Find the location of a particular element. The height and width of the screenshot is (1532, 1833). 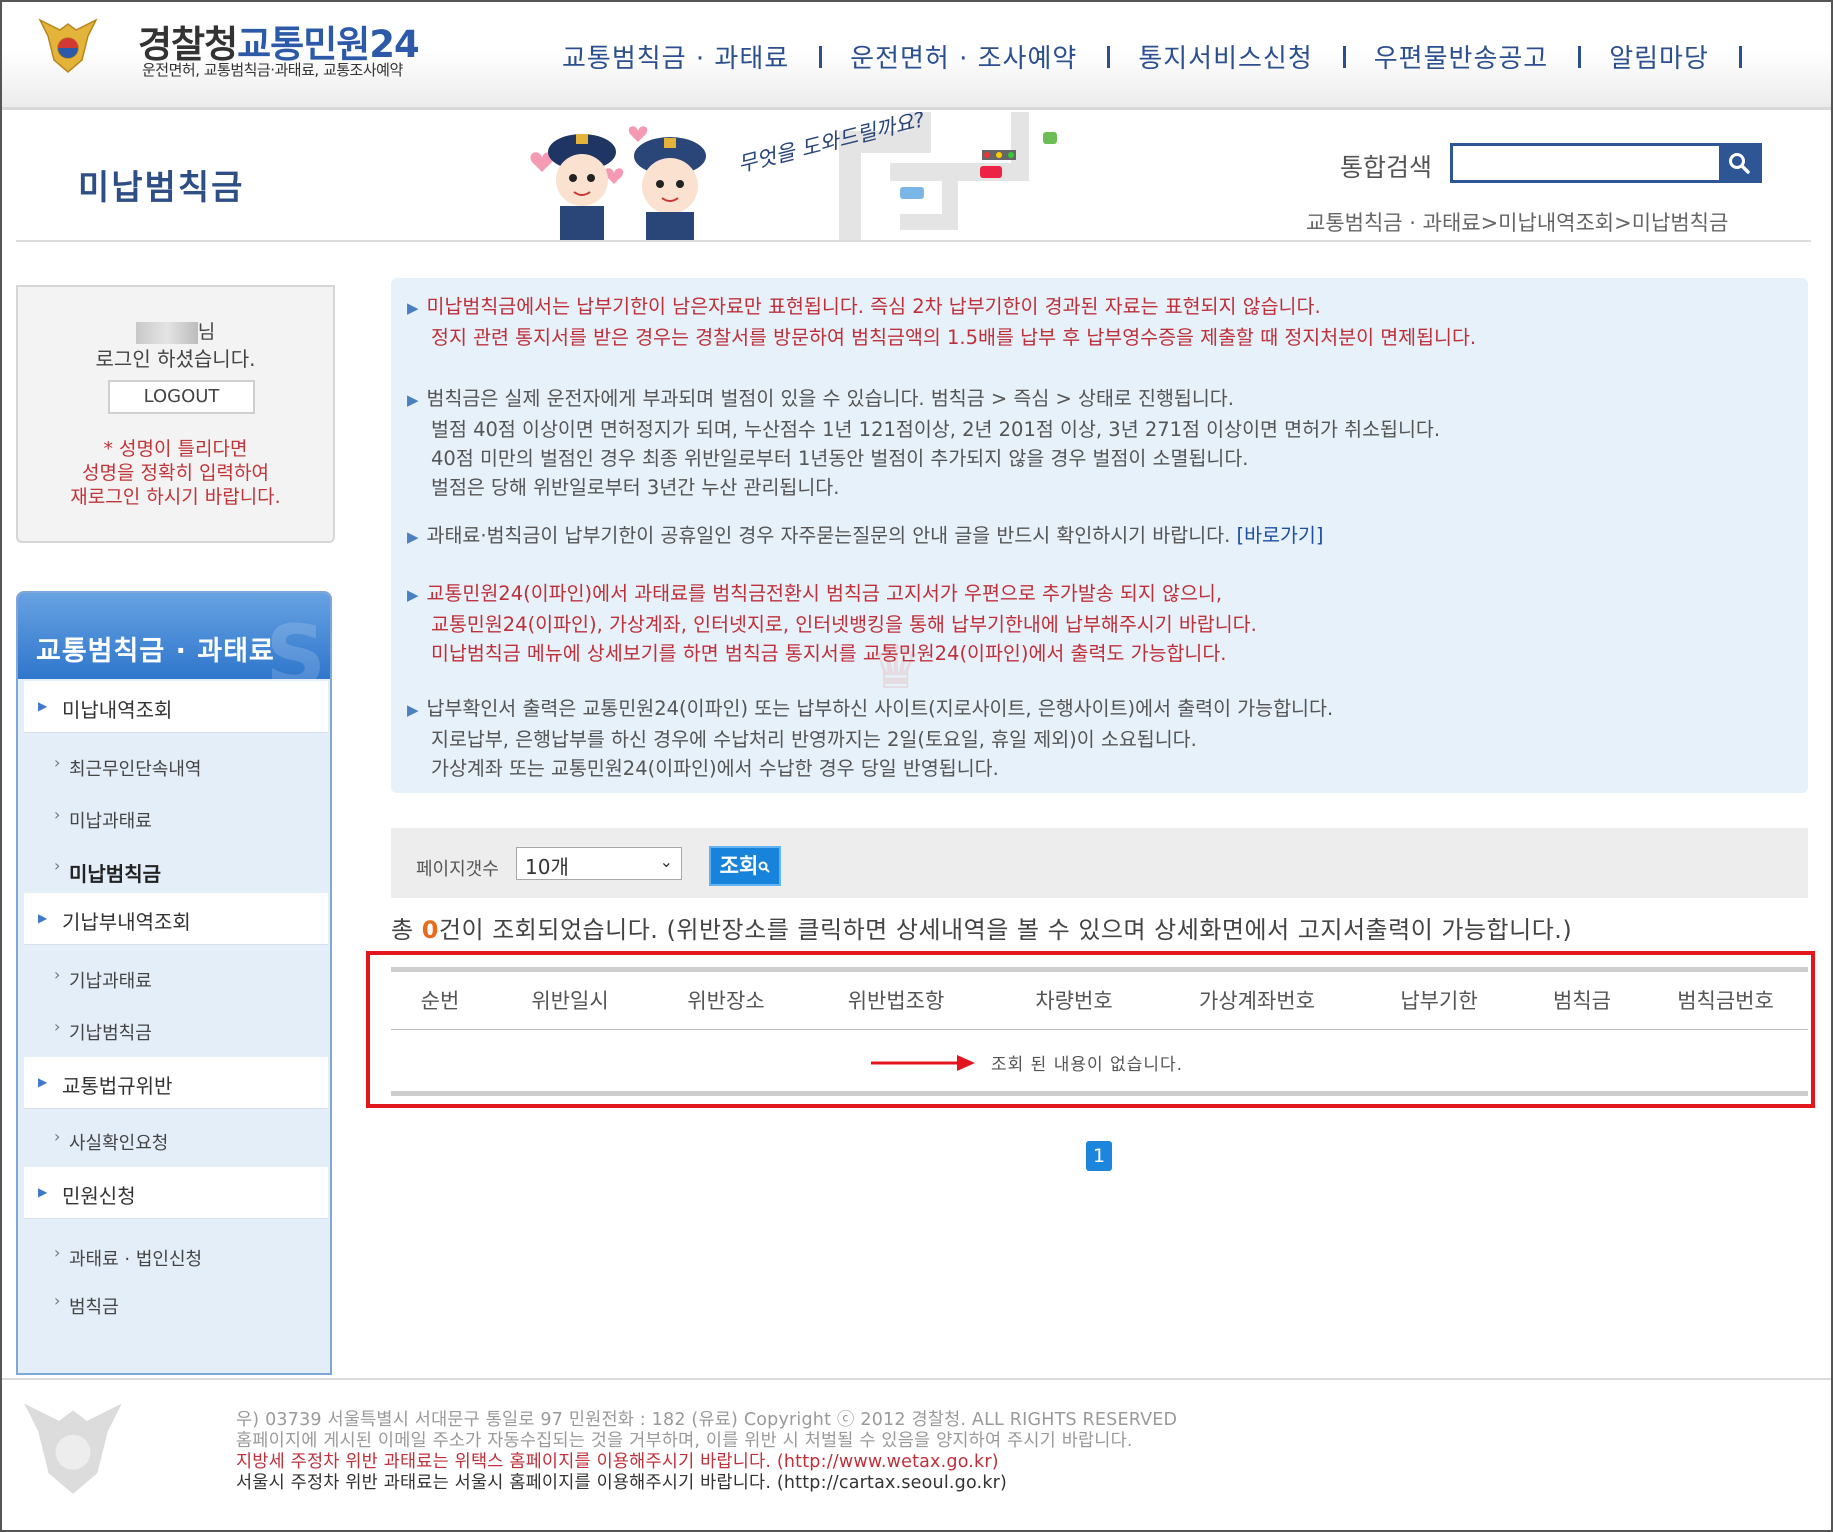

sidebar-item-label: 기납과태료 is located at coordinates (110, 981).